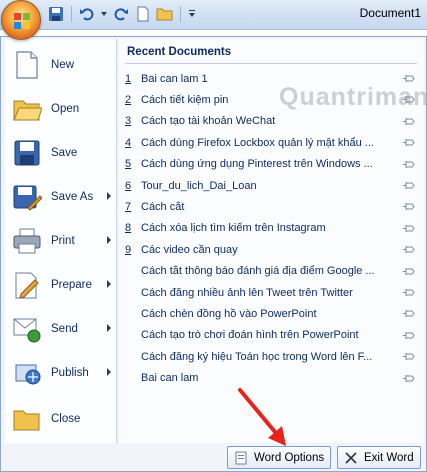 Image resolution: width=427 pixels, height=472 pixels. Describe the element at coordinates (262, 417) in the screenshot. I see `annotation-arrow` at that location.